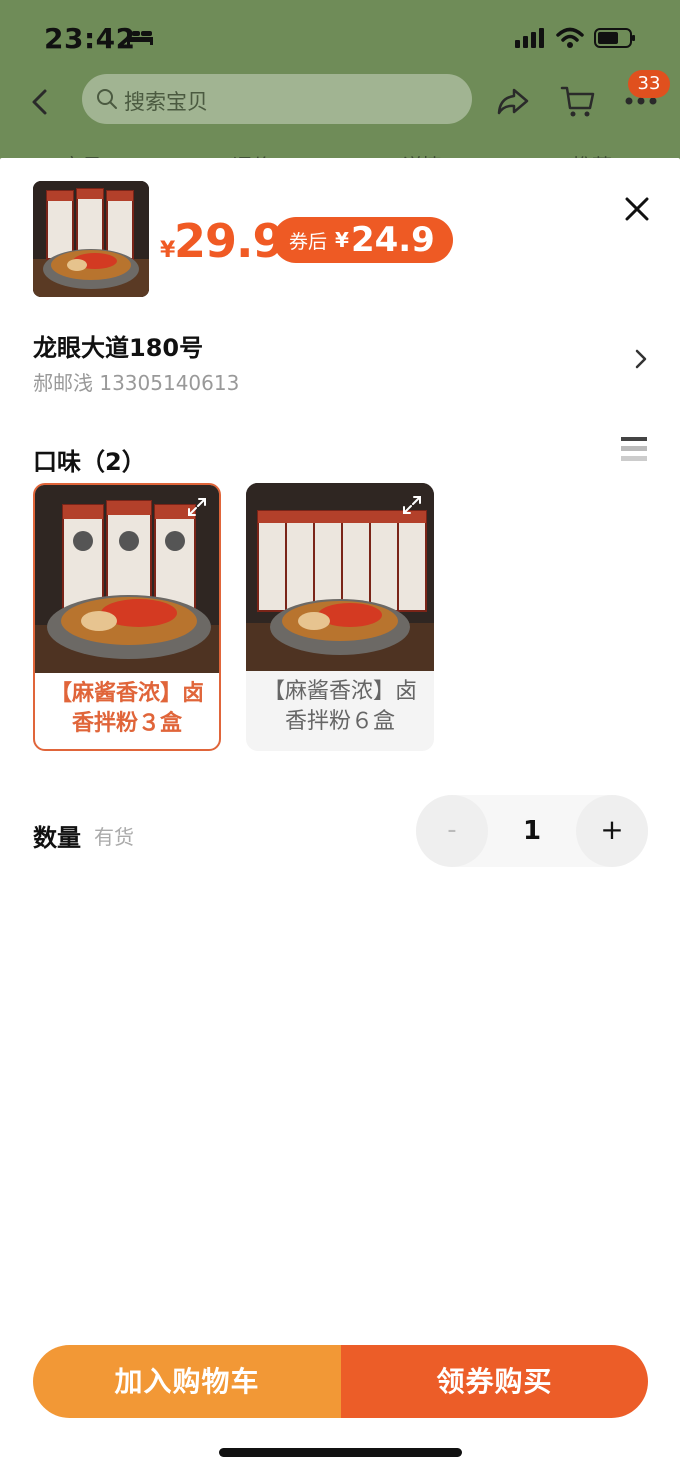 This screenshot has width=680, height=1471. I want to click on coupon-label: 券后, so click(308, 241).